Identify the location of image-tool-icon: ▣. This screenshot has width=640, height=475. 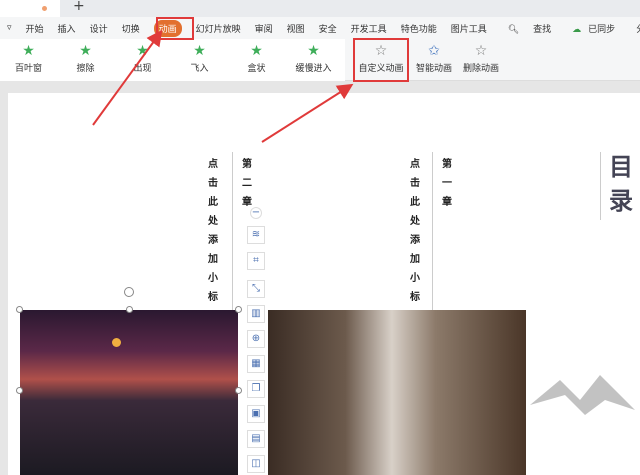
(256, 414).